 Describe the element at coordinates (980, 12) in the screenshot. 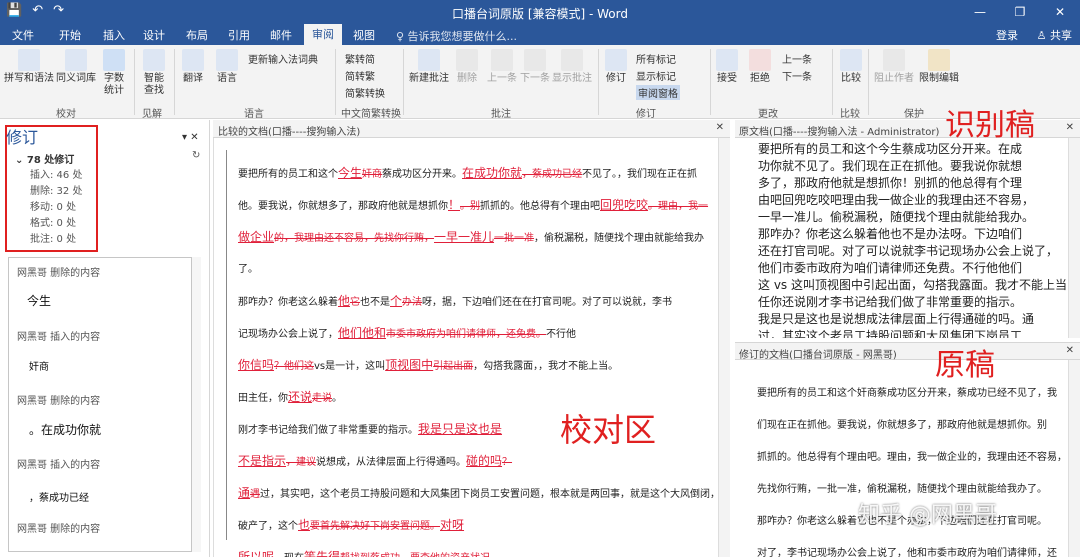

I see `minimize-button: —` at that location.